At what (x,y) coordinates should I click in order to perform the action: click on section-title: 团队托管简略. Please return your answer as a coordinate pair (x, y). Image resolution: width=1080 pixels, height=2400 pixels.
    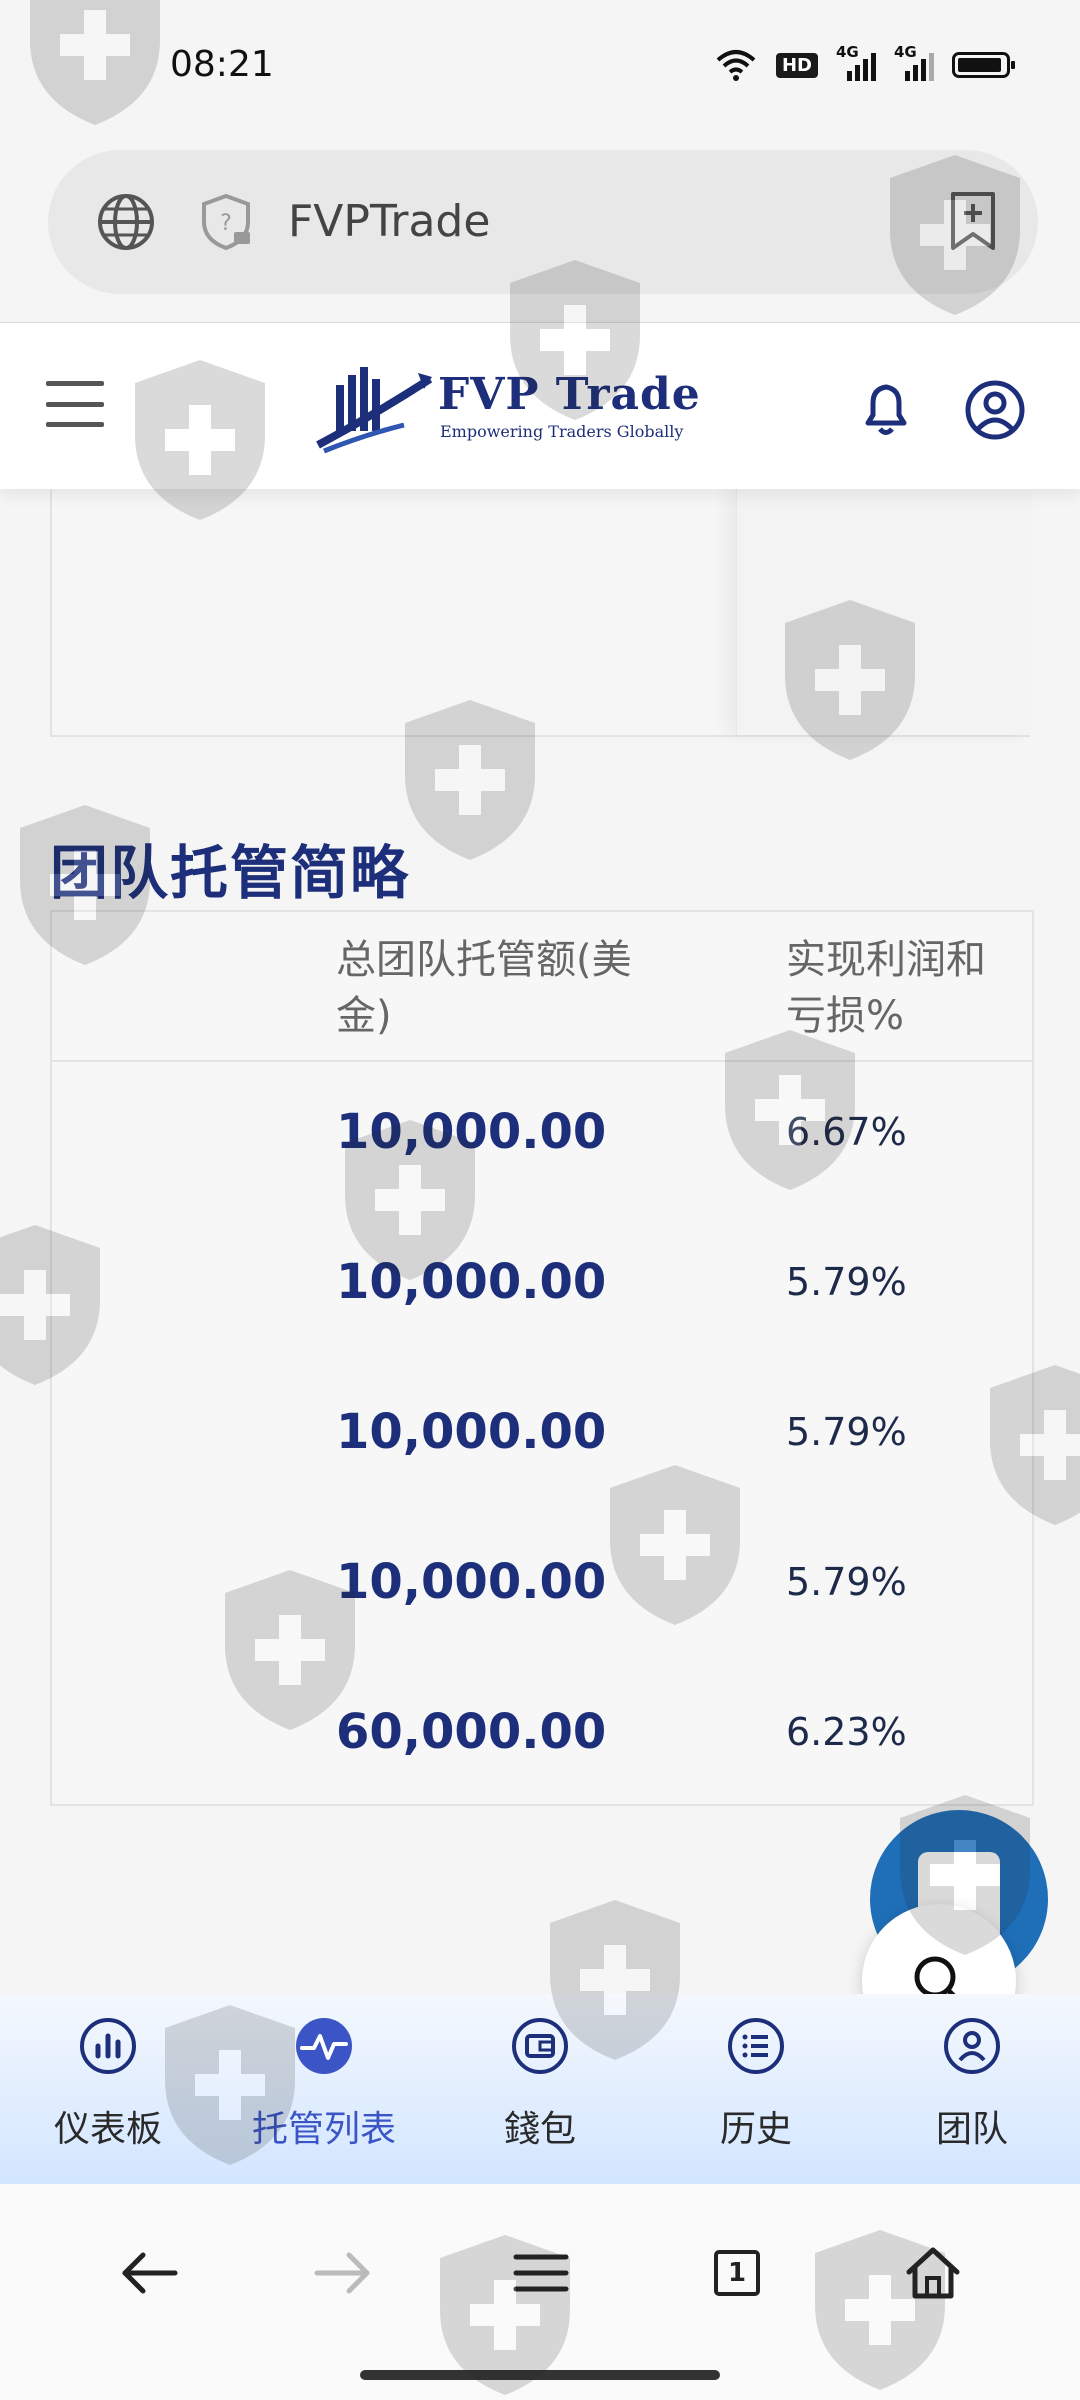
    Looking at the image, I should click on (230, 873).